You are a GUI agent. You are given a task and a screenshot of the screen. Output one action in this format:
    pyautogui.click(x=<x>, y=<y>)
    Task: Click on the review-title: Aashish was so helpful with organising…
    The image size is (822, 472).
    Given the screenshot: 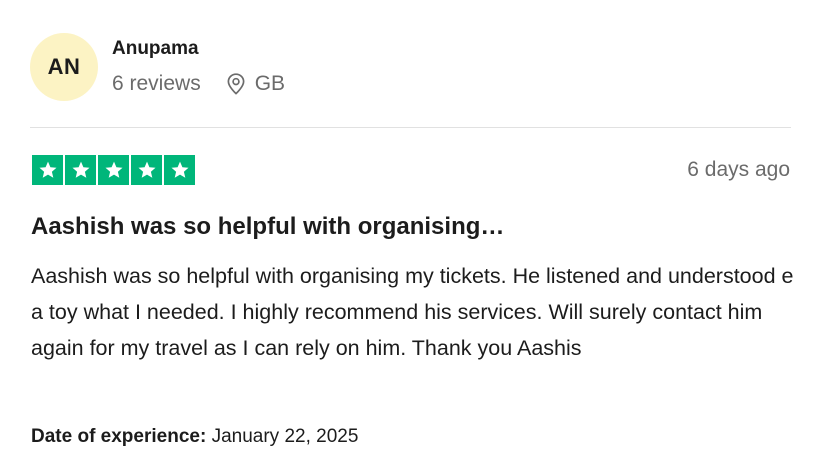 What is the action you would take?
    pyautogui.click(x=267, y=227)
    